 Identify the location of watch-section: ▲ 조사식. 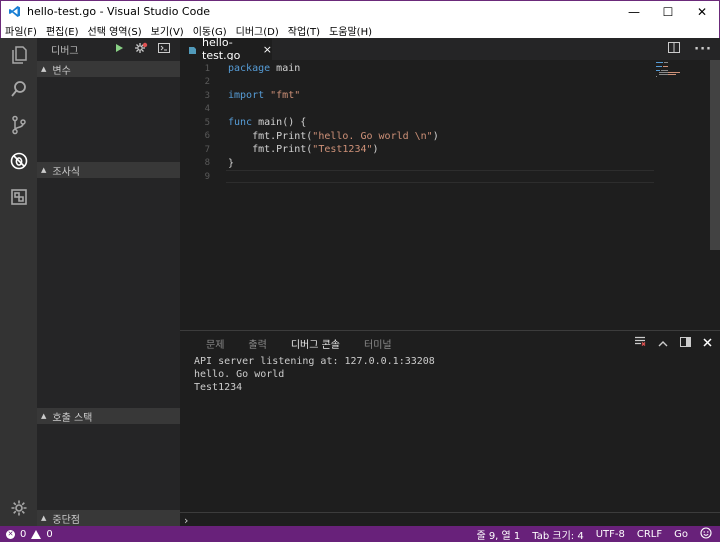
(108, 170).